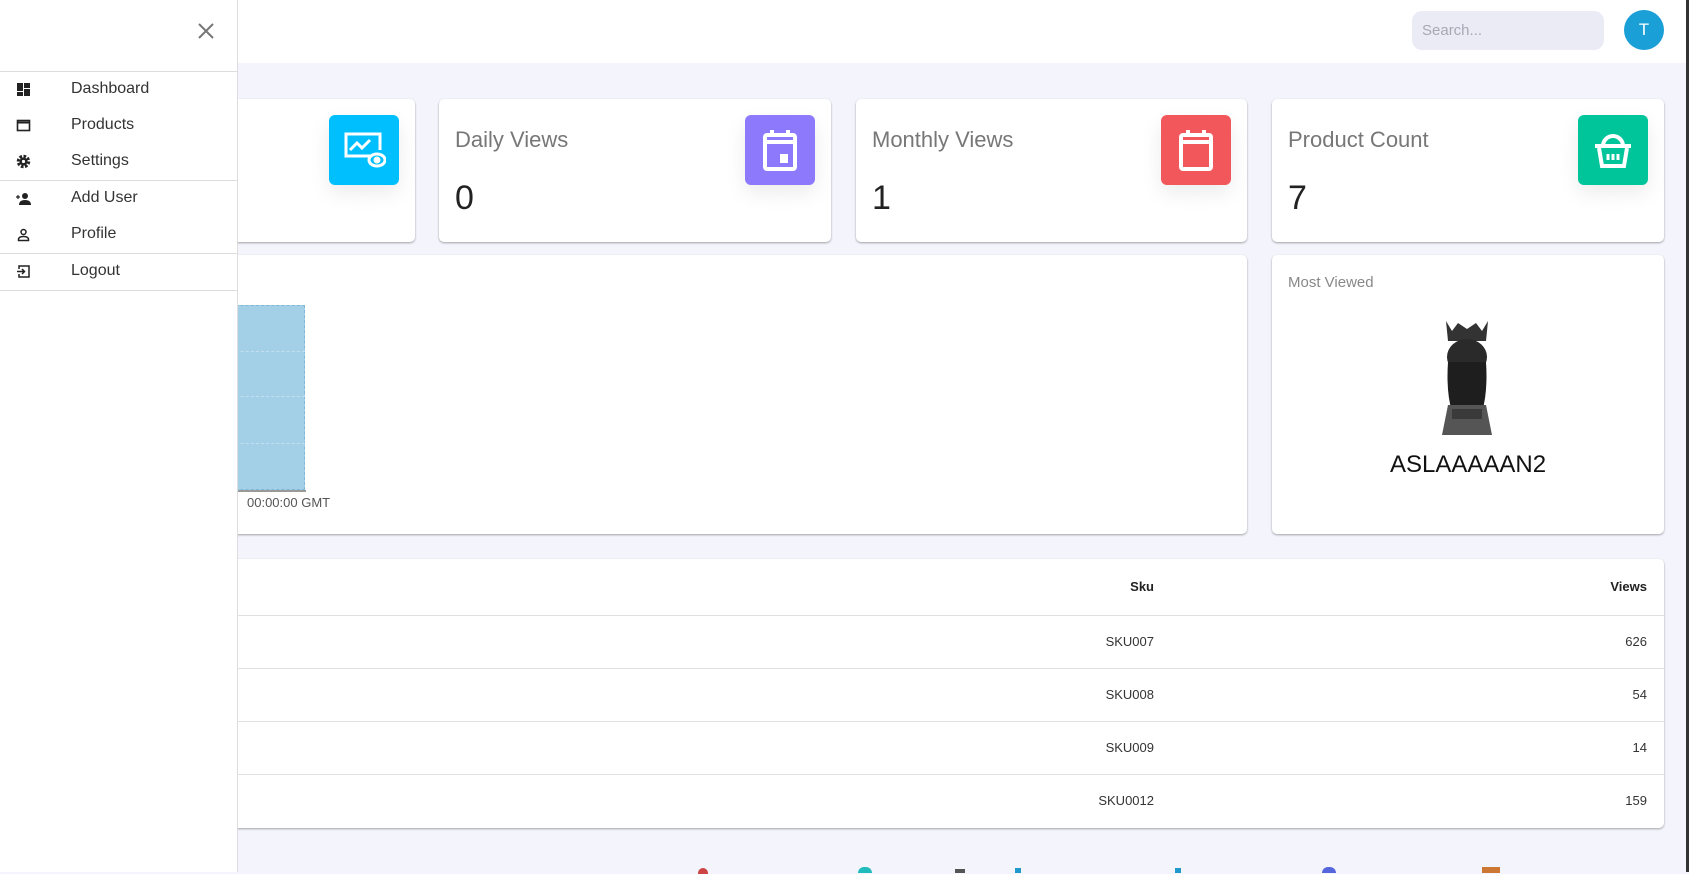 This screenshot has width=1689, height=874. Describe the element at coordinates (1196, 150) in the screenshot. I see `calendar-icon` at that location.